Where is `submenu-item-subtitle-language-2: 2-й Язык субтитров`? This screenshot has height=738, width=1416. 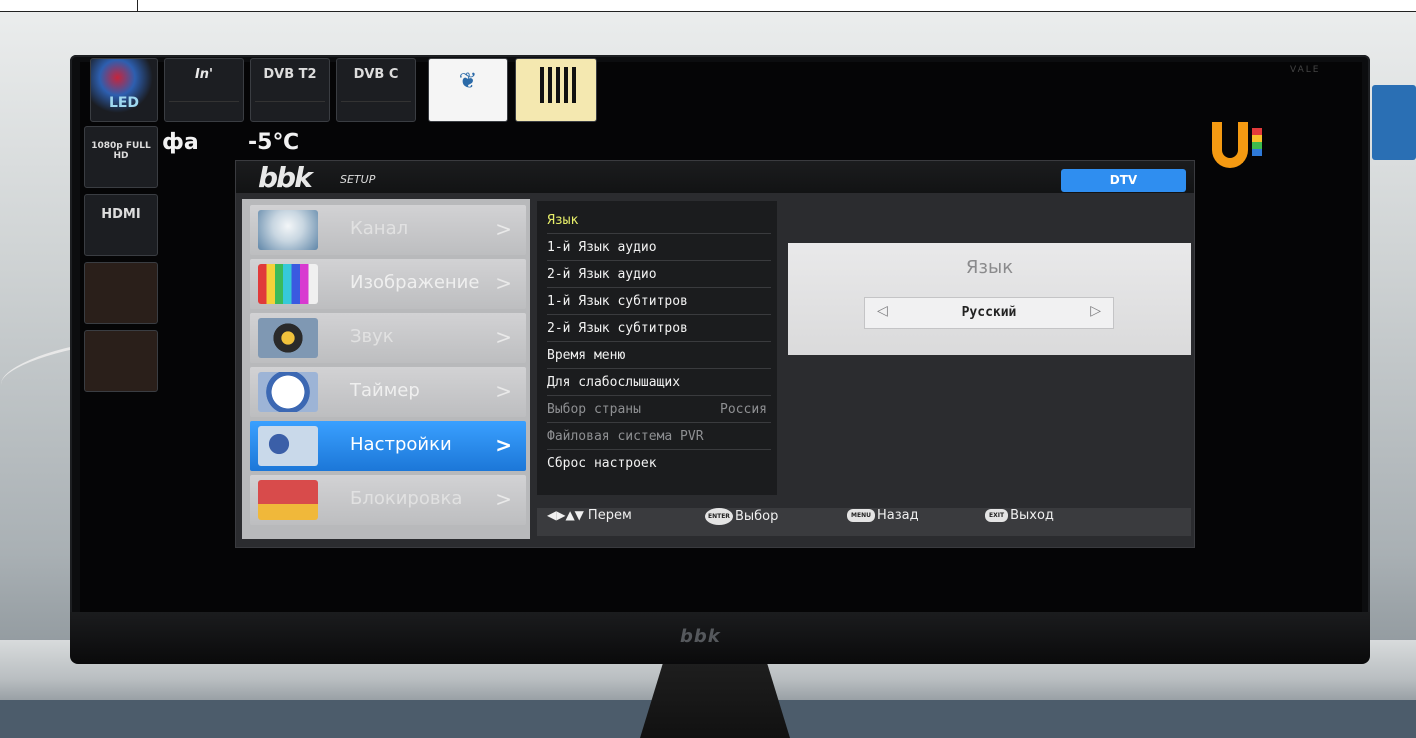
submenu-item-subtitle-language-2: 2-й Язык субтитров is located at coordinates (659, 328).